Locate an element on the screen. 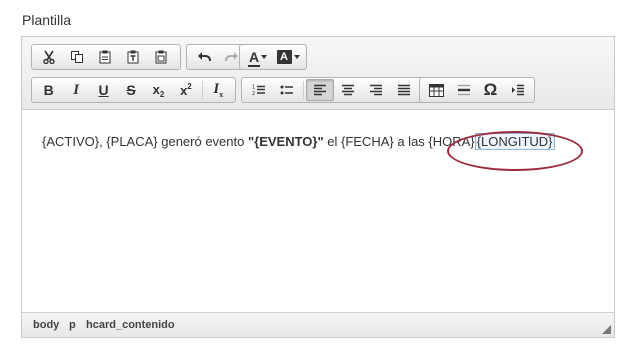  cut-icon is located at coordinates (49, 57).